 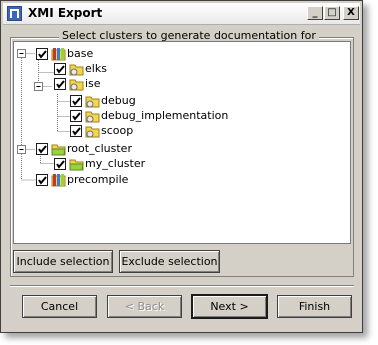 What do you see at coordinates (115, 163) in the screenshot?
I see `tree-node-label: my_cluster` at bounding box center [115, 163].